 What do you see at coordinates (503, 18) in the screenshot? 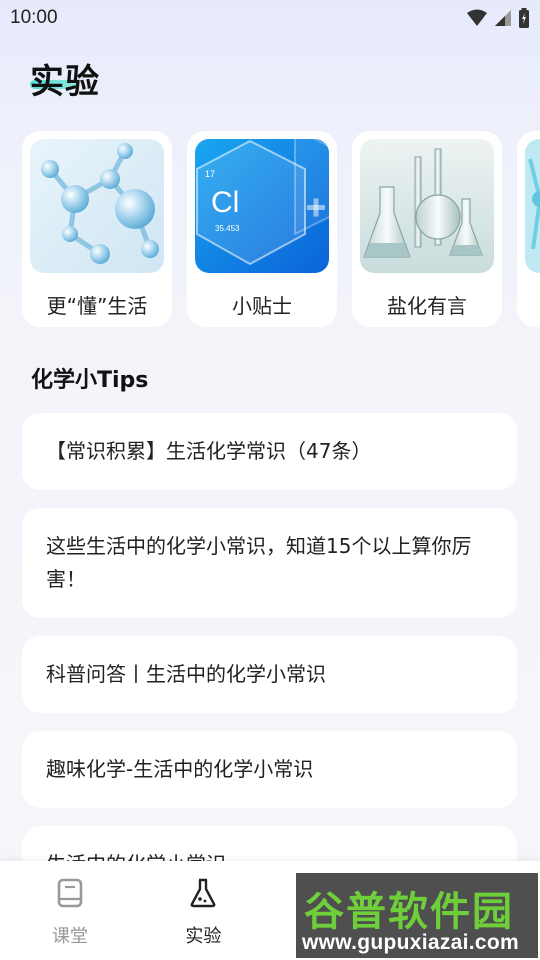
I see `cell-signal-icon` at bounding box center [503, 18].